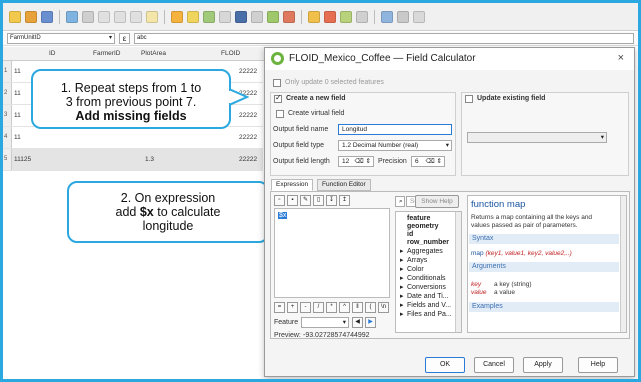 The image size is (641, 382). What do you see at coordinates (289, 16) in the screenshot?
I see `pan-icon` at bounding box center [289, 16].